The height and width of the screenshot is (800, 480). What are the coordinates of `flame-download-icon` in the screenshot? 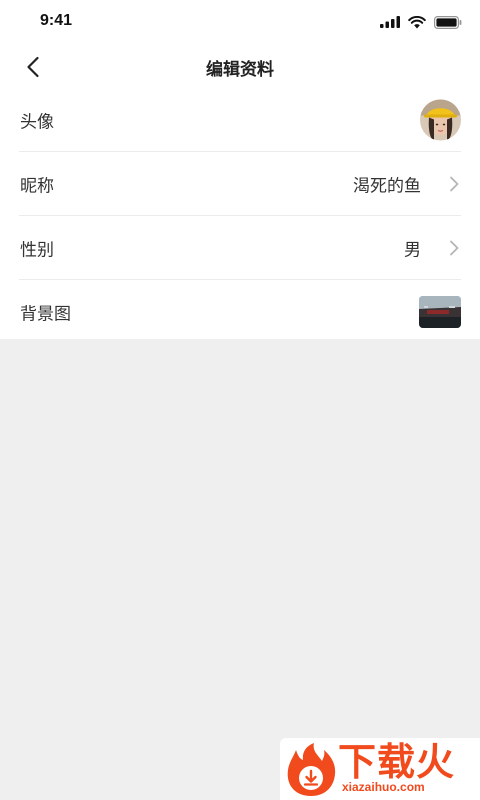 It's located at (311, 769).